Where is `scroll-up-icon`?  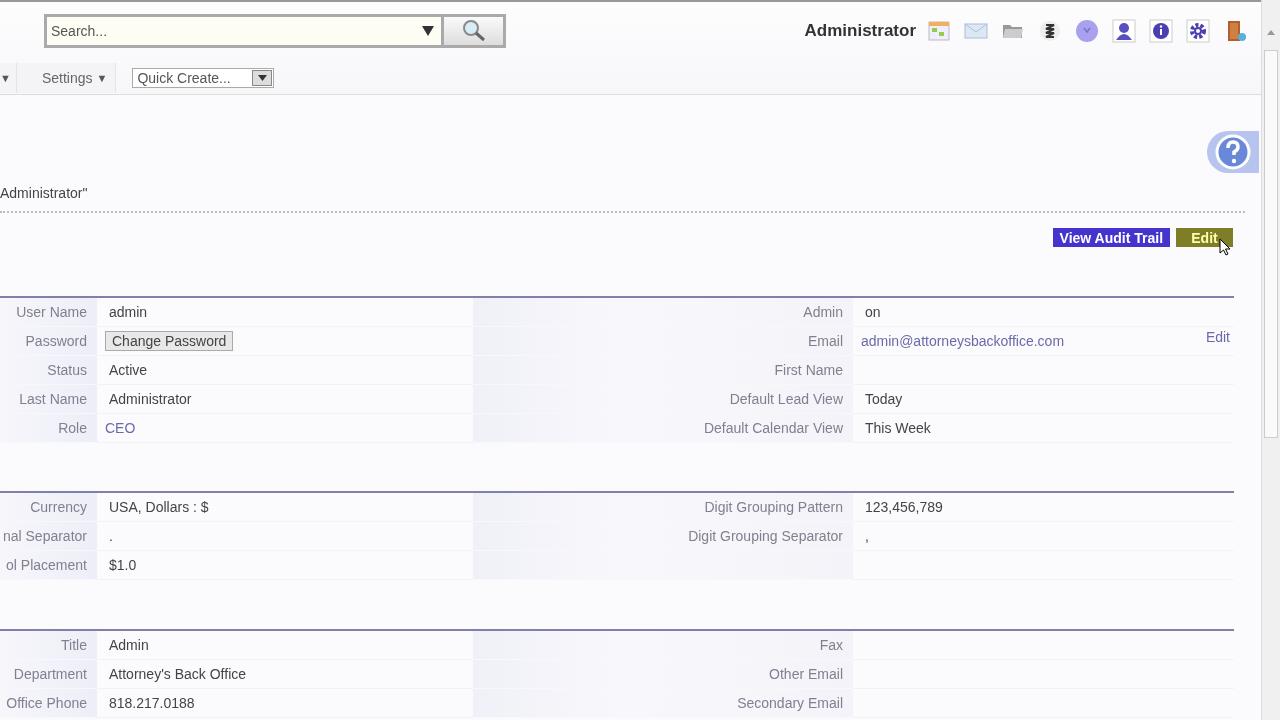 scroll-up-icon is located at coordinates (1271, 32).